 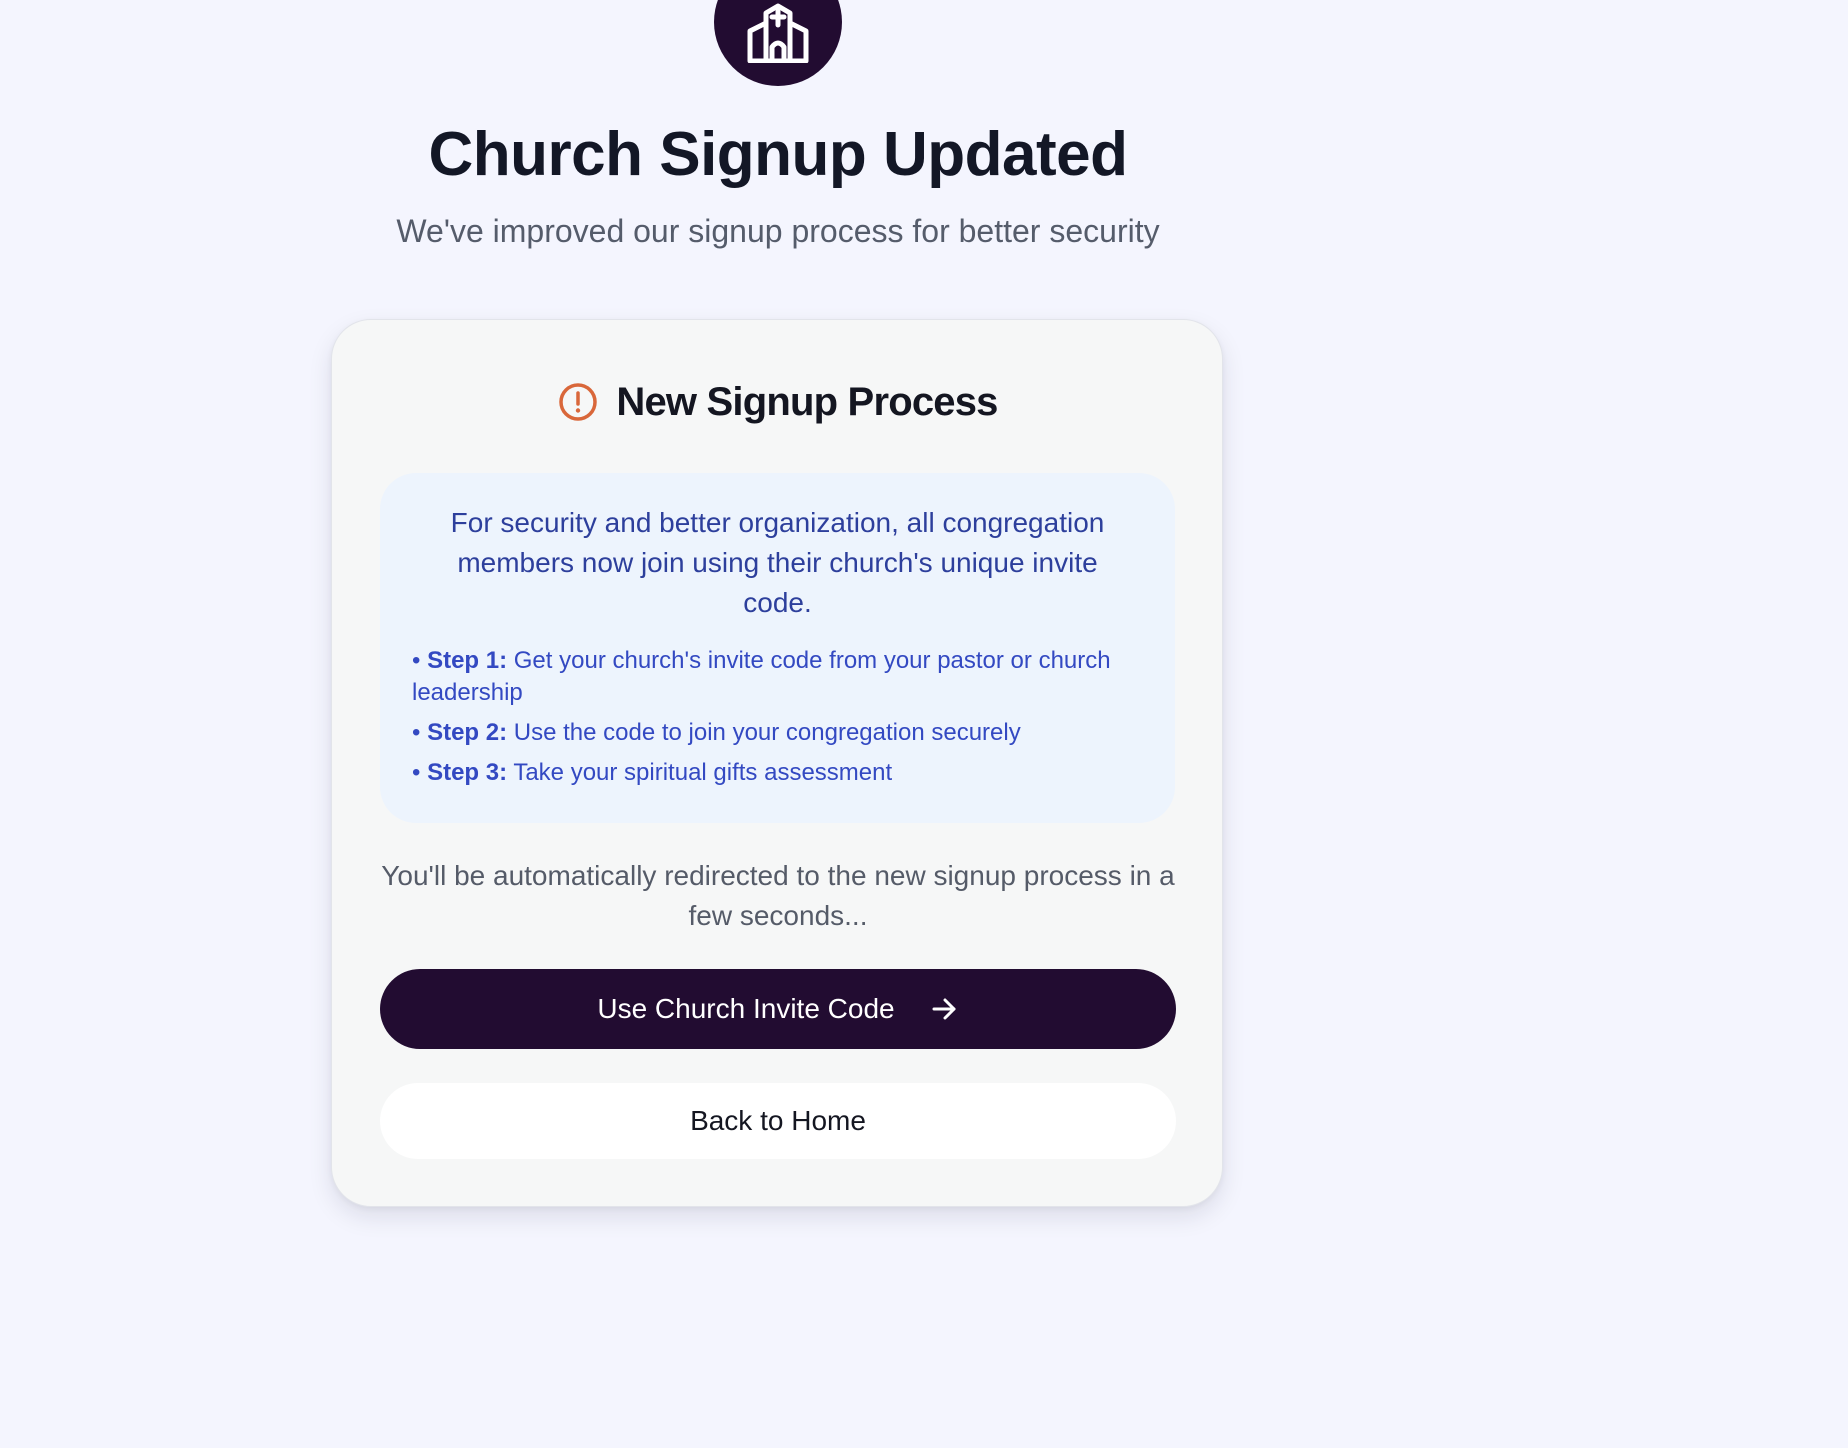 I want to click on use-invite-code-button: Use Church Invite Code, so click(x=778, y=1009).